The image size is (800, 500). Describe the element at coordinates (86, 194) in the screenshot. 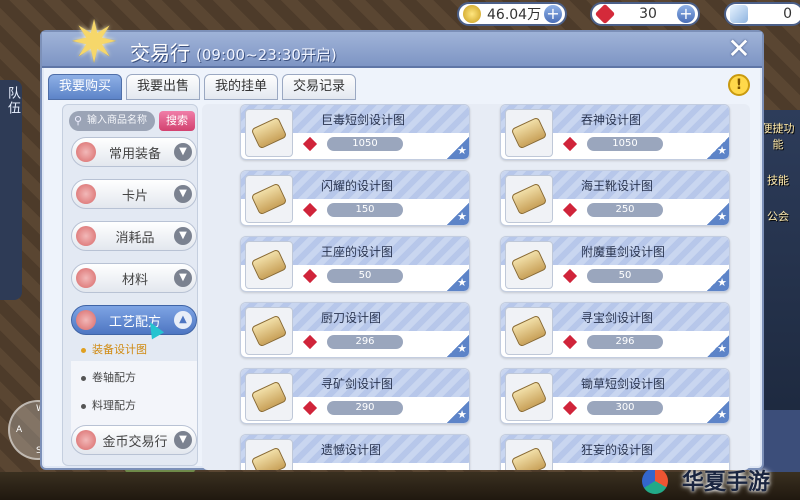

I see `cards-icon` at that location.